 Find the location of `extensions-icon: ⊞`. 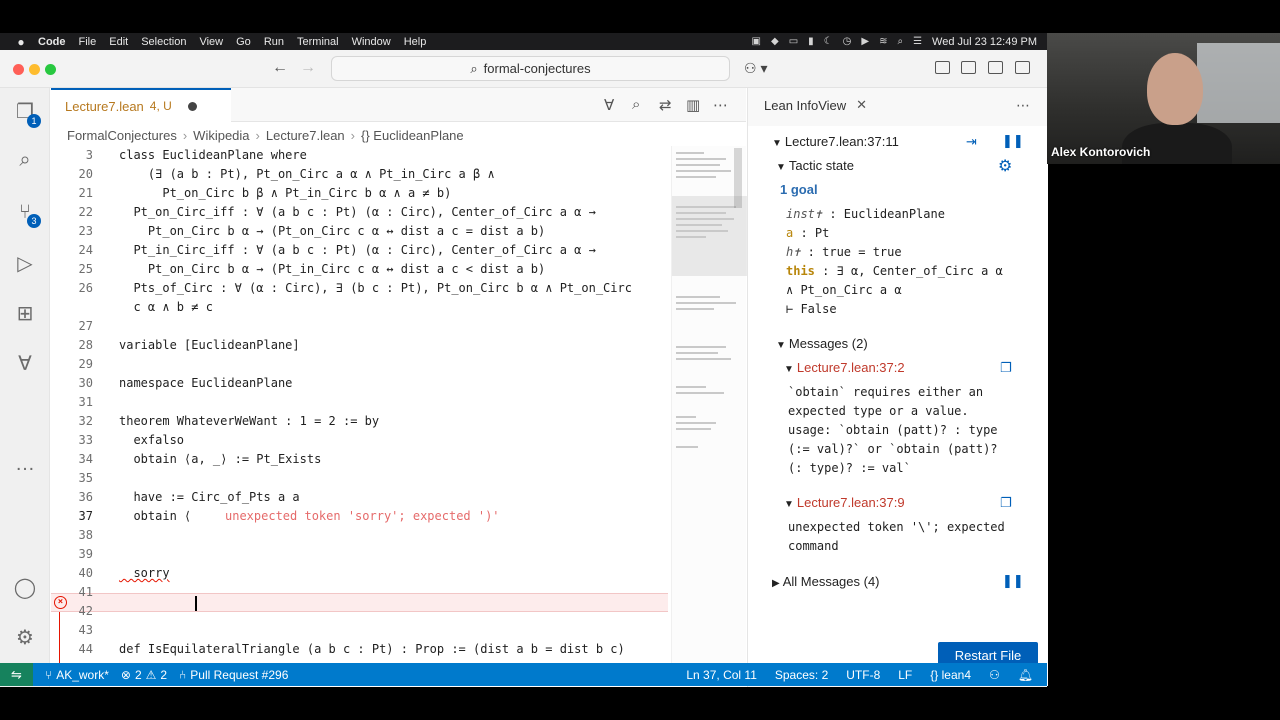

extensions-icon: ⊞ is located at coordinates (25, 314).